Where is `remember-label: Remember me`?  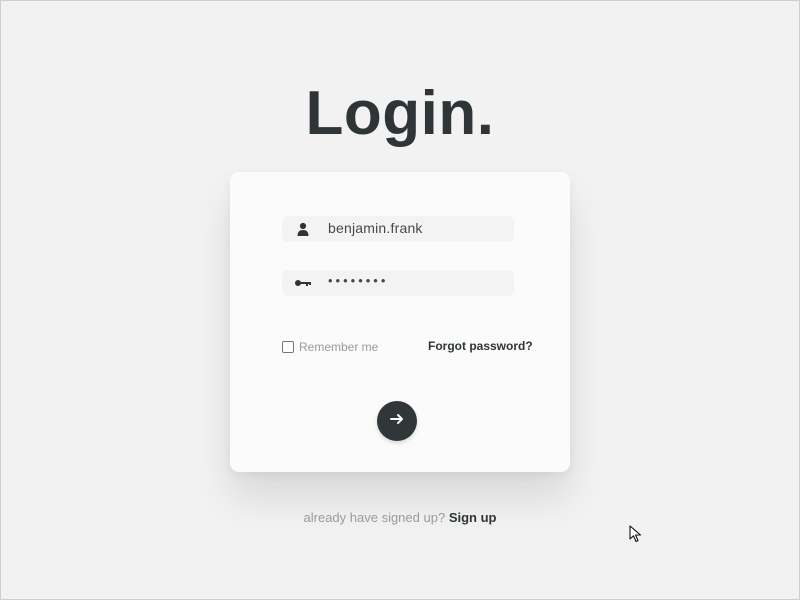 remember-label: Remember me is located at coordinates (339, 347).